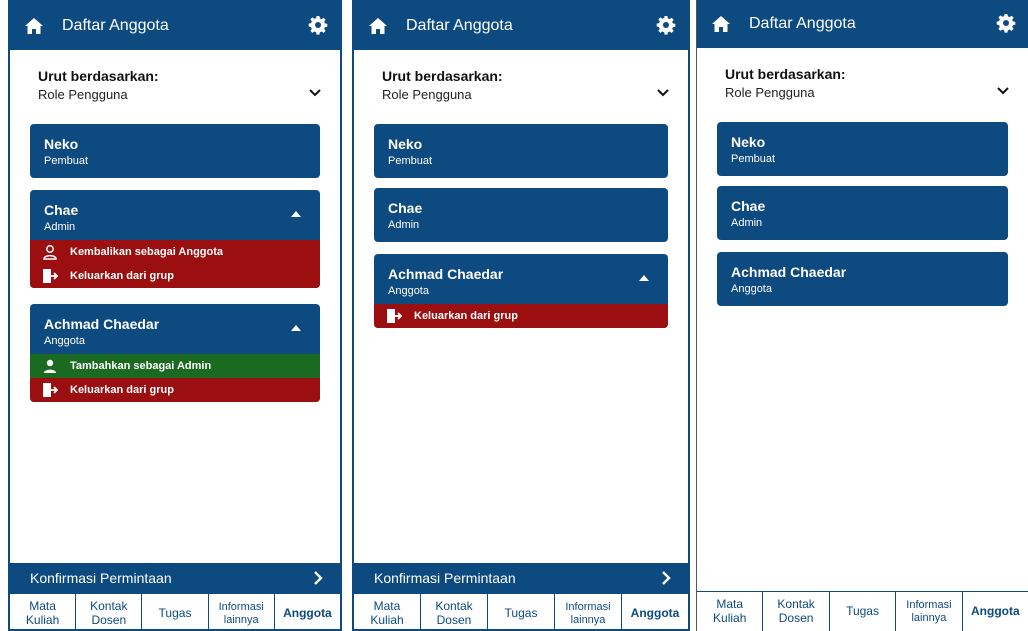 Image resolution: width=1028 pixels, height=631 pixels. Describe the element at coordinates (862, 279) in the screenshot. I see `member-card-achmad-chaedar: Achmad Chaedar Anggota` at that location.